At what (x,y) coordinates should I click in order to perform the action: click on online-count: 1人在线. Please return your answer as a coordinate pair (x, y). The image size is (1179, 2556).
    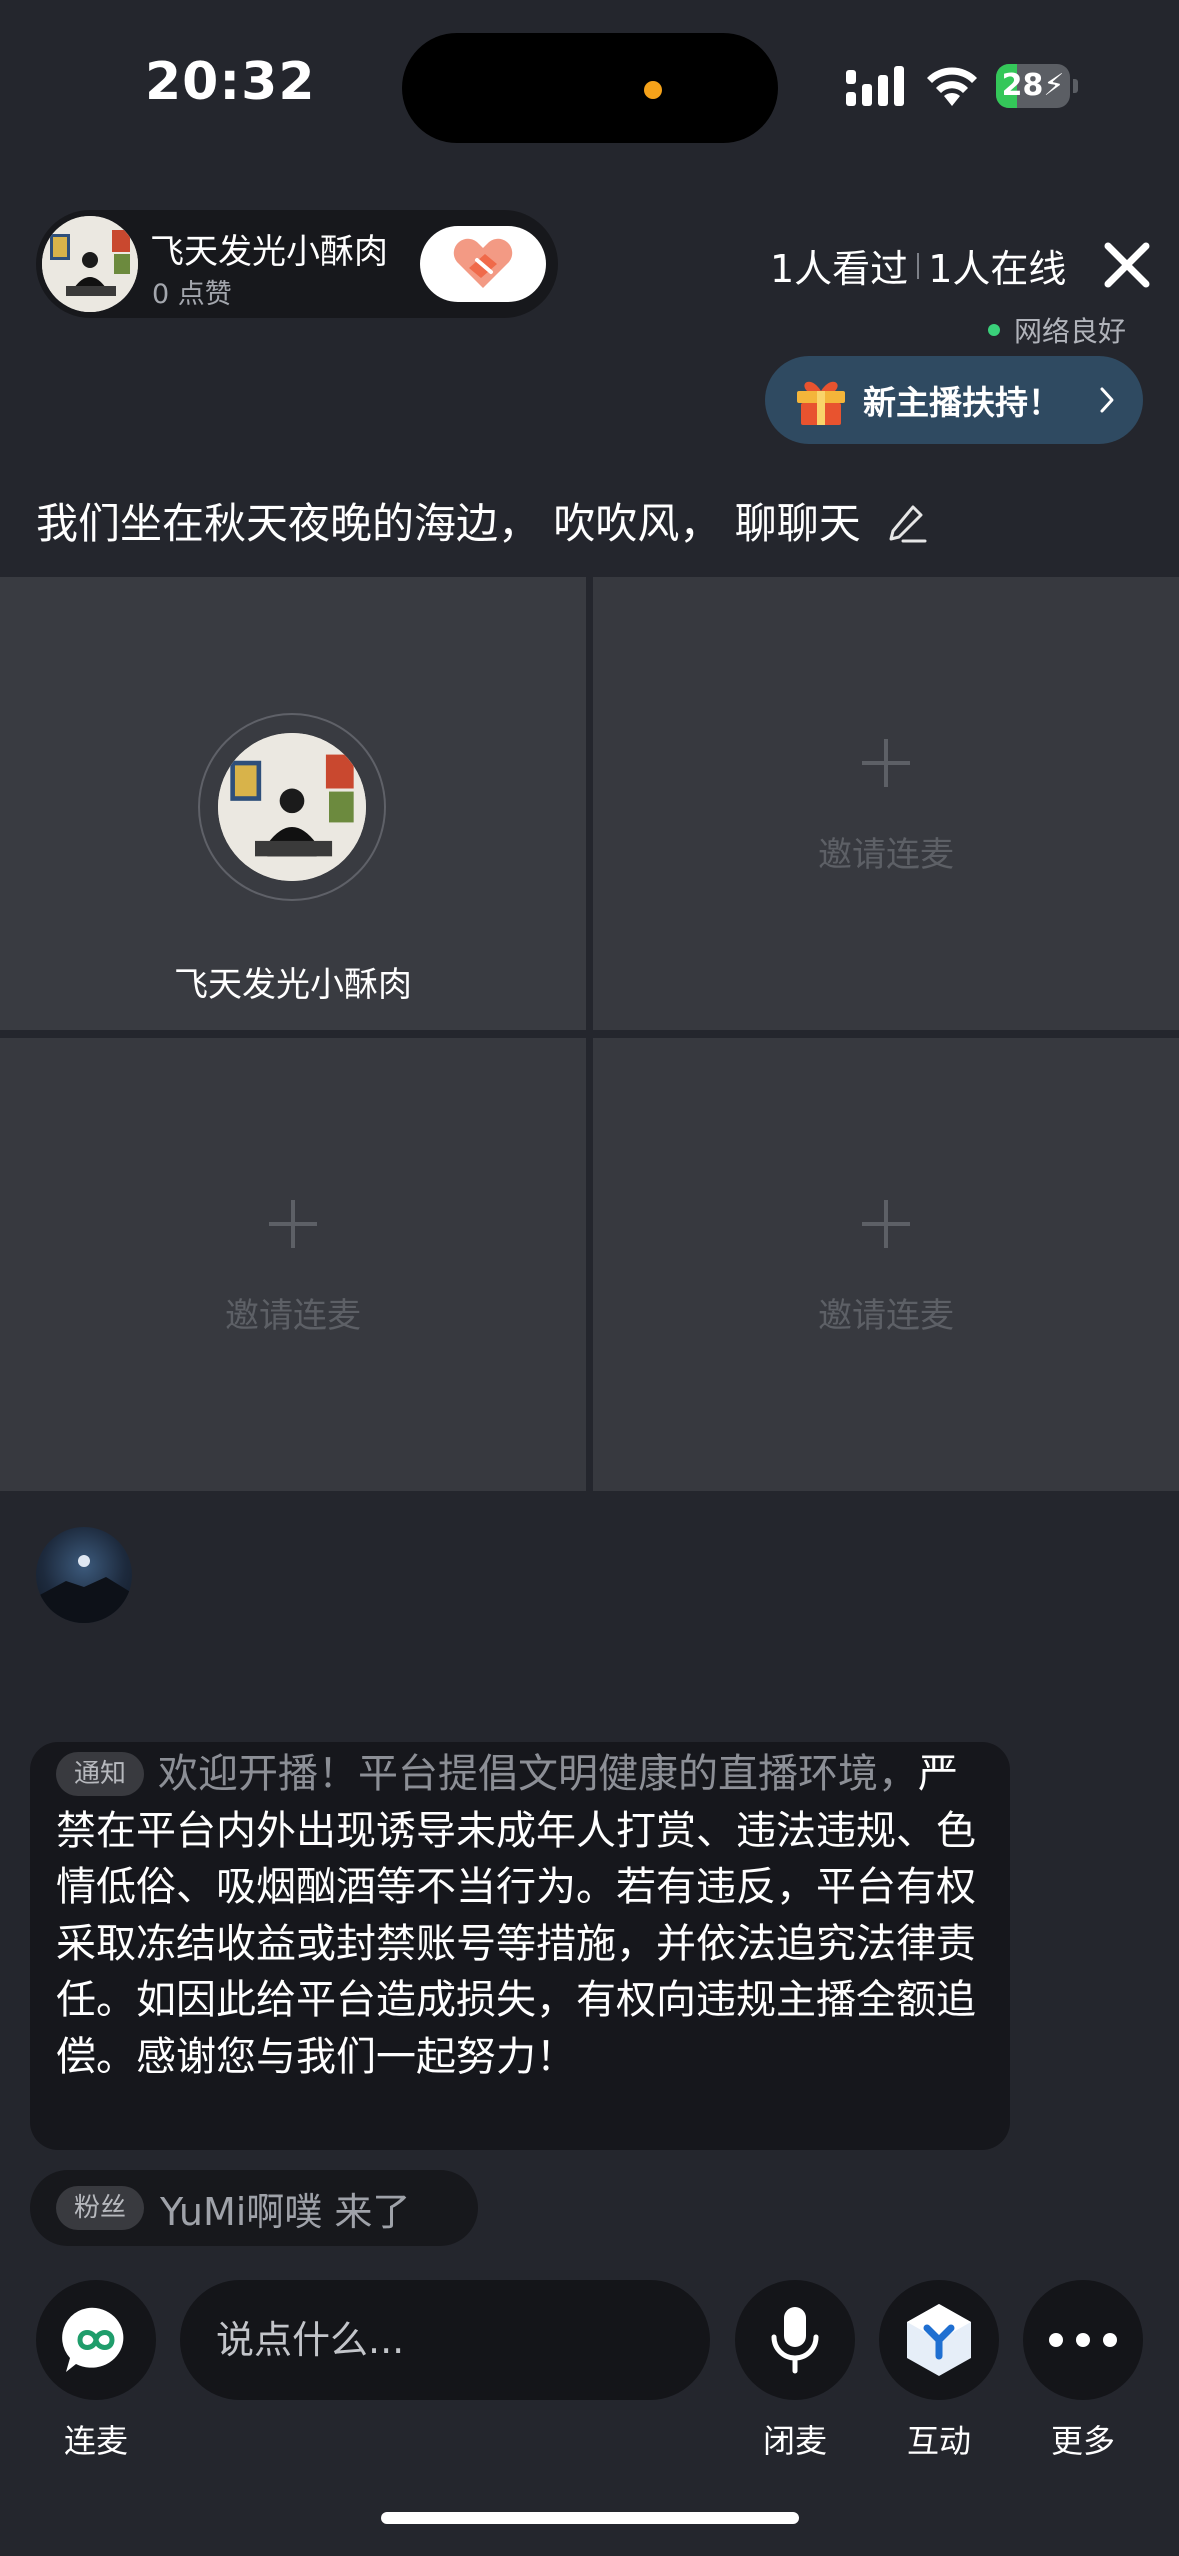
    Looking at the image, I should click on (997, 269).